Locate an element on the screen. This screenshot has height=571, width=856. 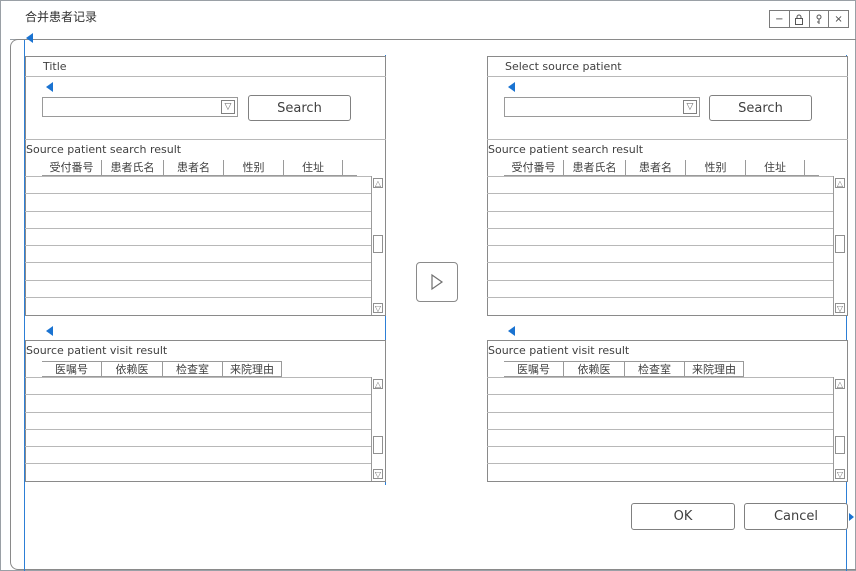
minimize-icon: − is located at coordinates (780, 19).